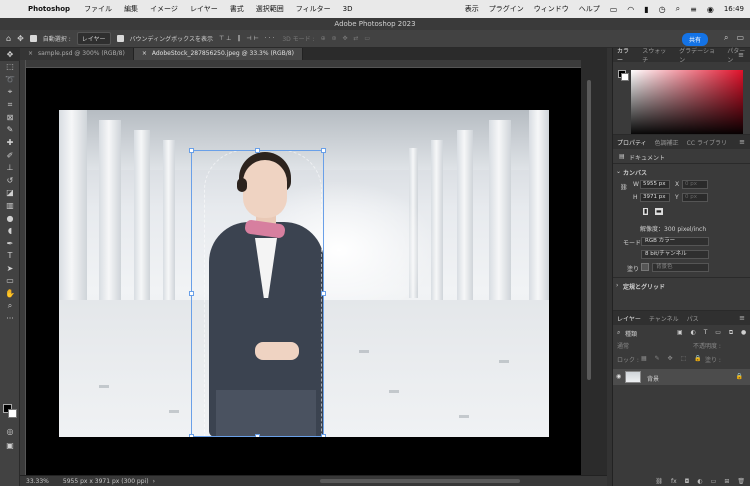 This screenshot has width=750, height=486. What do you see at coordinates (348, 9) in the screenshot?
I see `menu-3d: 3D` at bounding box center [348, 9].